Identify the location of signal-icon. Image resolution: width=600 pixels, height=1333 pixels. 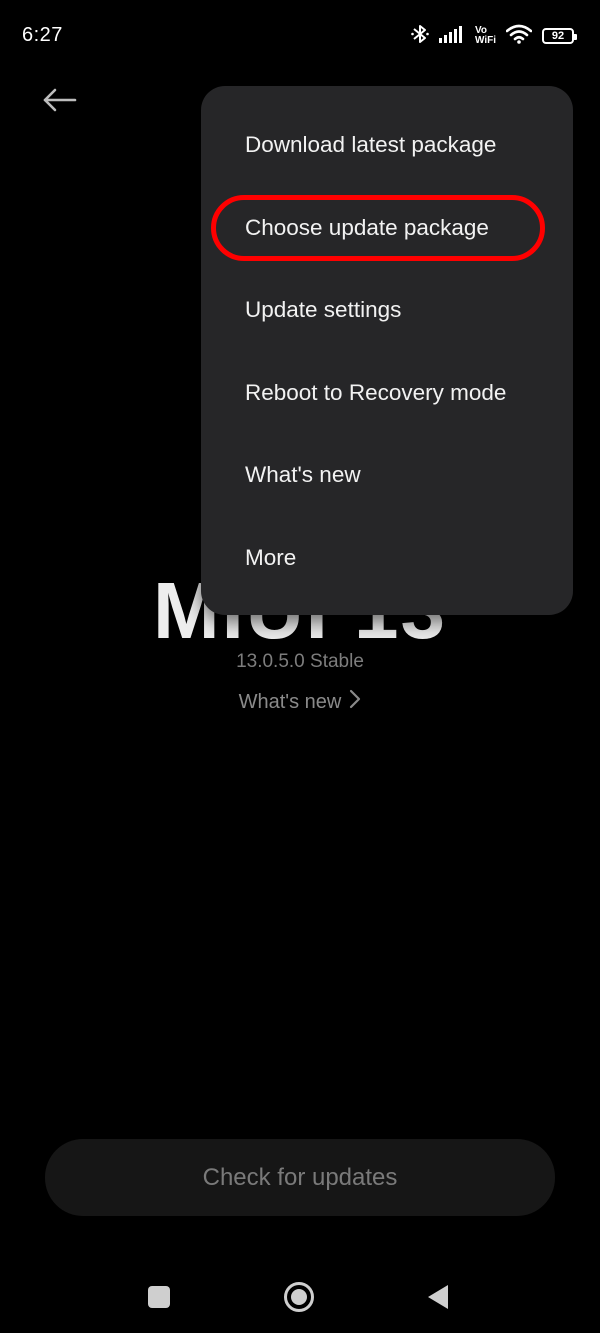
(451, 36).